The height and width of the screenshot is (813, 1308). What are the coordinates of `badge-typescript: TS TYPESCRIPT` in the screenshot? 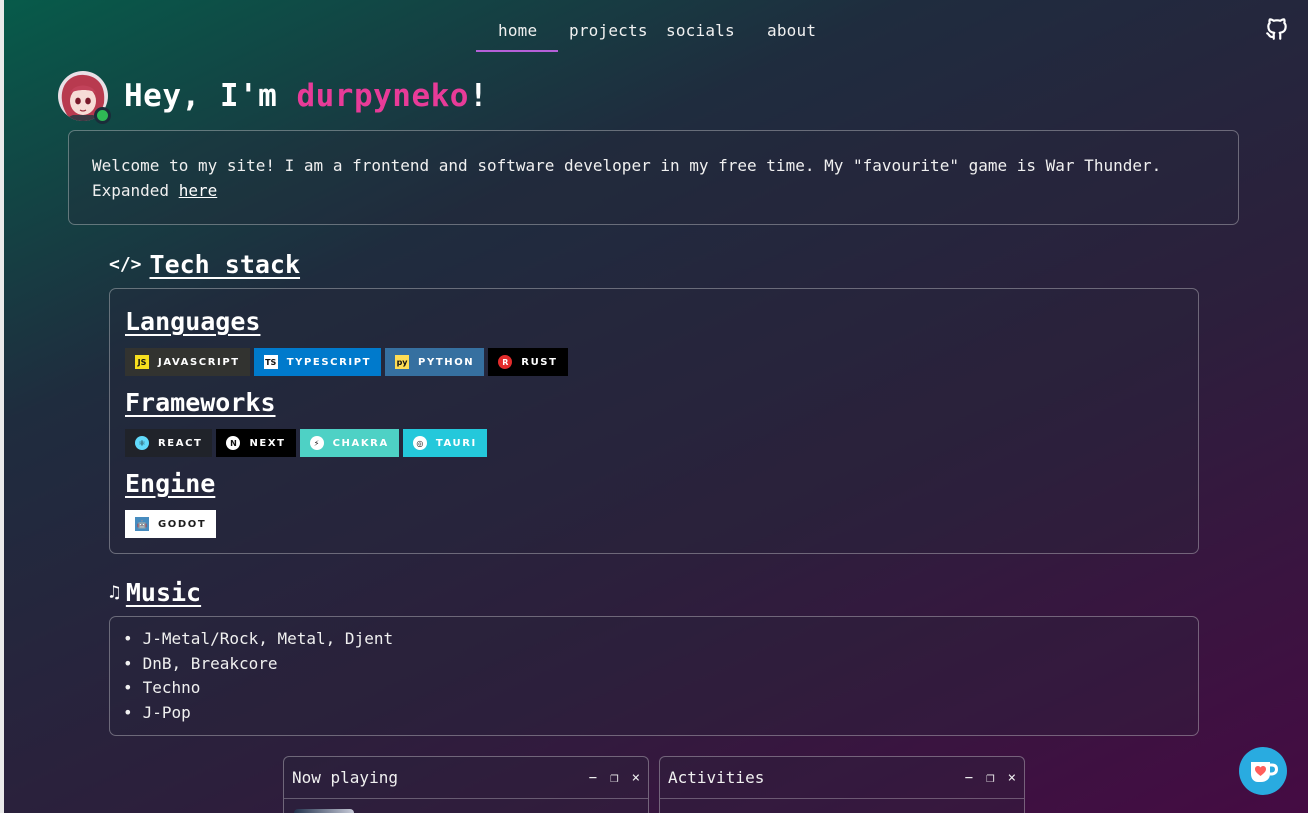 It's located at (317, 362).